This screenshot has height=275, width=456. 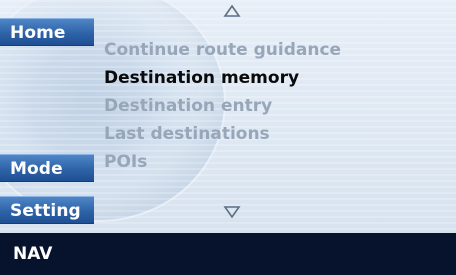 What do you see at coordinates (222, 134) in the screenshot?
I see `menu-item-last-destinations: Last destinations` at bounding box center [222, 134].